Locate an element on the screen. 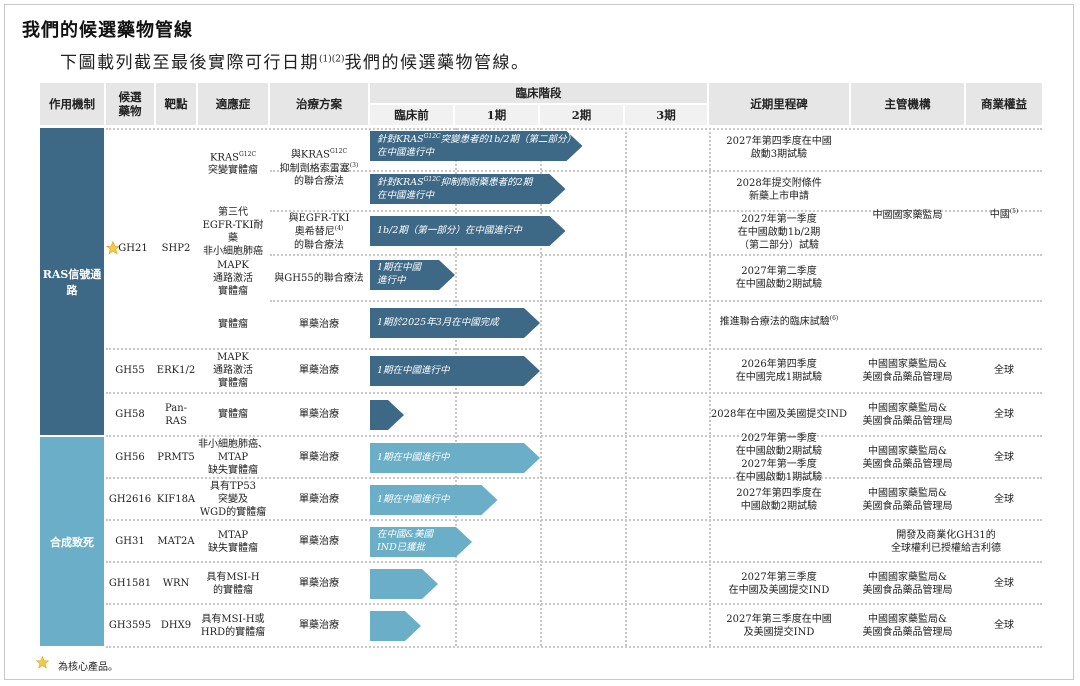 This screenshot has width=1080, height=686. stage-arrows is located at coordinates (476, 386).